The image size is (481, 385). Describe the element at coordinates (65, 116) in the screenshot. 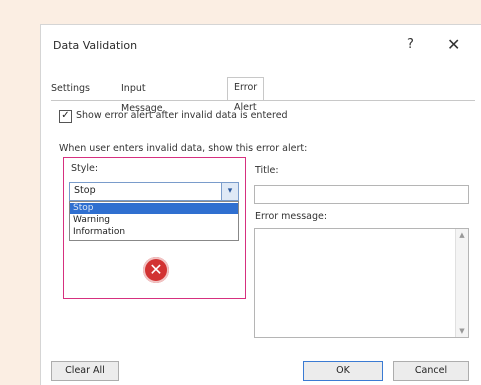

I see `show-alert-checkbox: ✓` at that location.